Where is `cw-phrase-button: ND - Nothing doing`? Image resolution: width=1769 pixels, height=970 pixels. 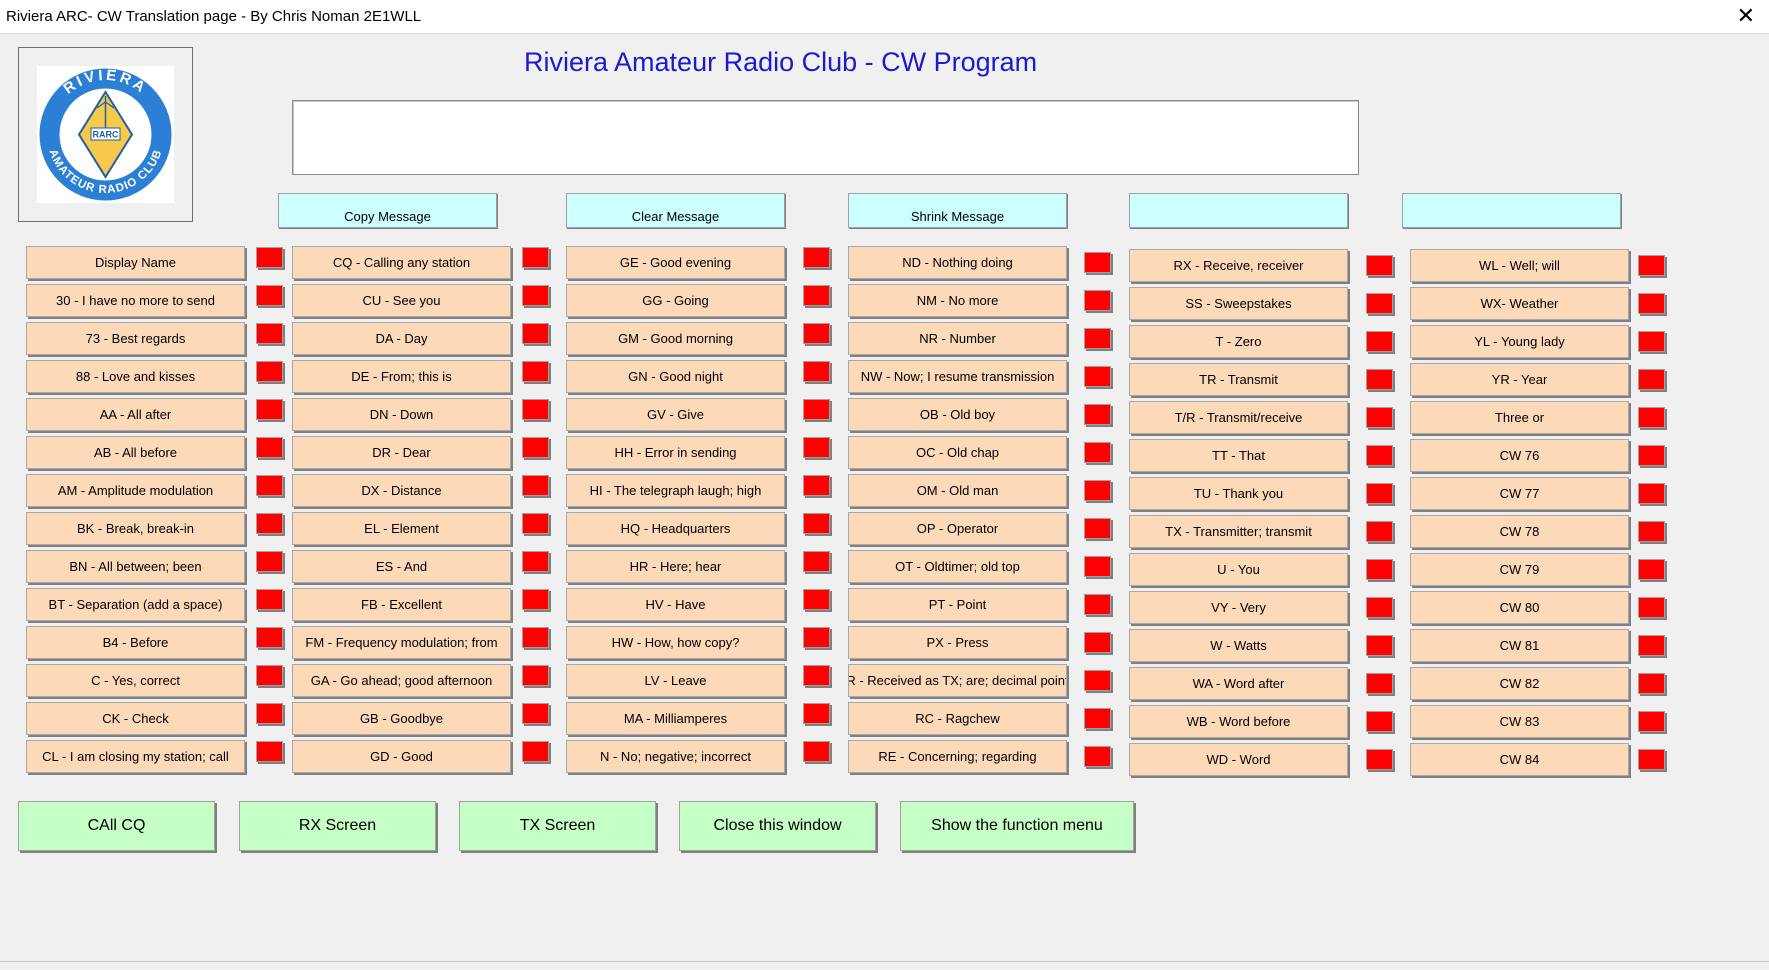 cw-phrase-button: ND - Nothing doing is located at coordinates (957, 262).